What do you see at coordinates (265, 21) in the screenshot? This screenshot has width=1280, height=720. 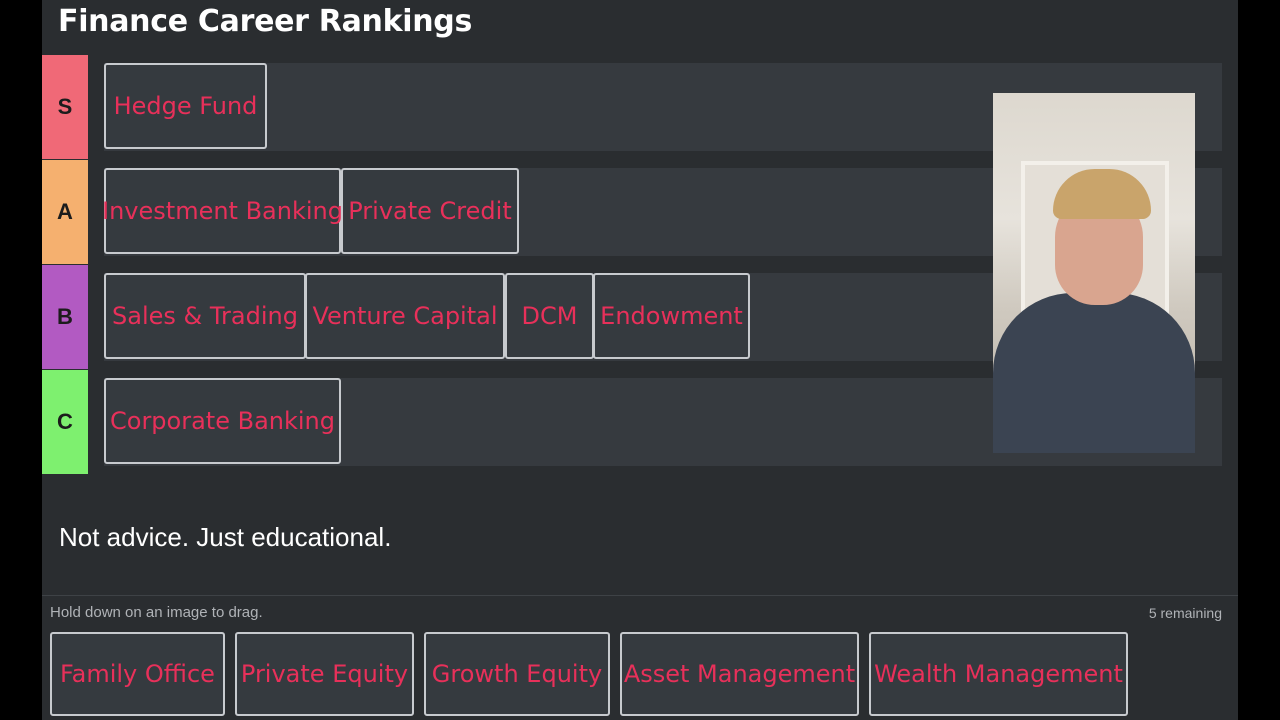 I see `page-title: Finance Career Rankings` at bounding box center [265, 21].